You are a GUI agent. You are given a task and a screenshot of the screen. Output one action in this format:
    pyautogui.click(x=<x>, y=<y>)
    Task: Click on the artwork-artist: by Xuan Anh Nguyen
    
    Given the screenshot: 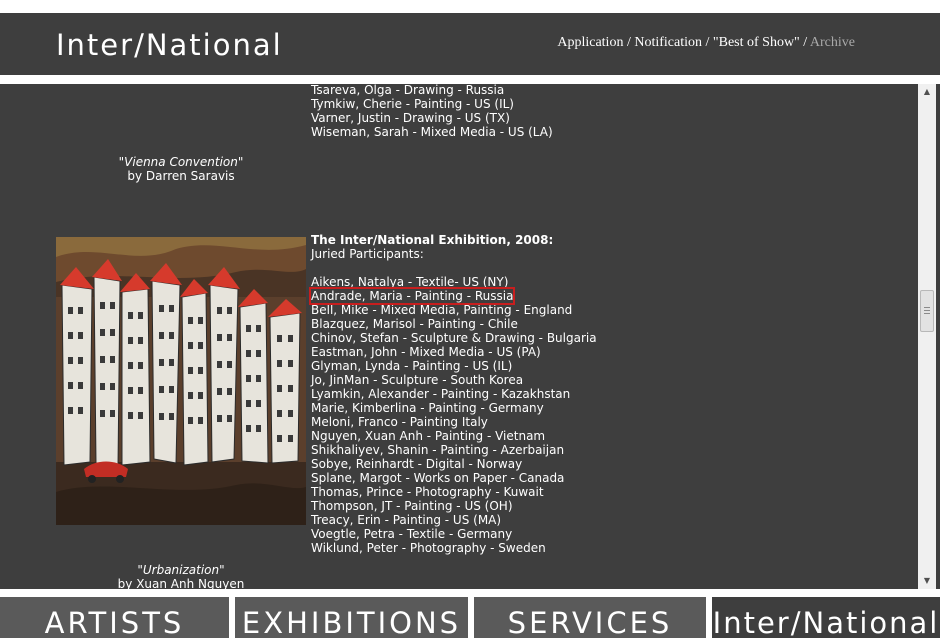 What is the action you would take?
    pyautogui.click(x=181, y=583)
    